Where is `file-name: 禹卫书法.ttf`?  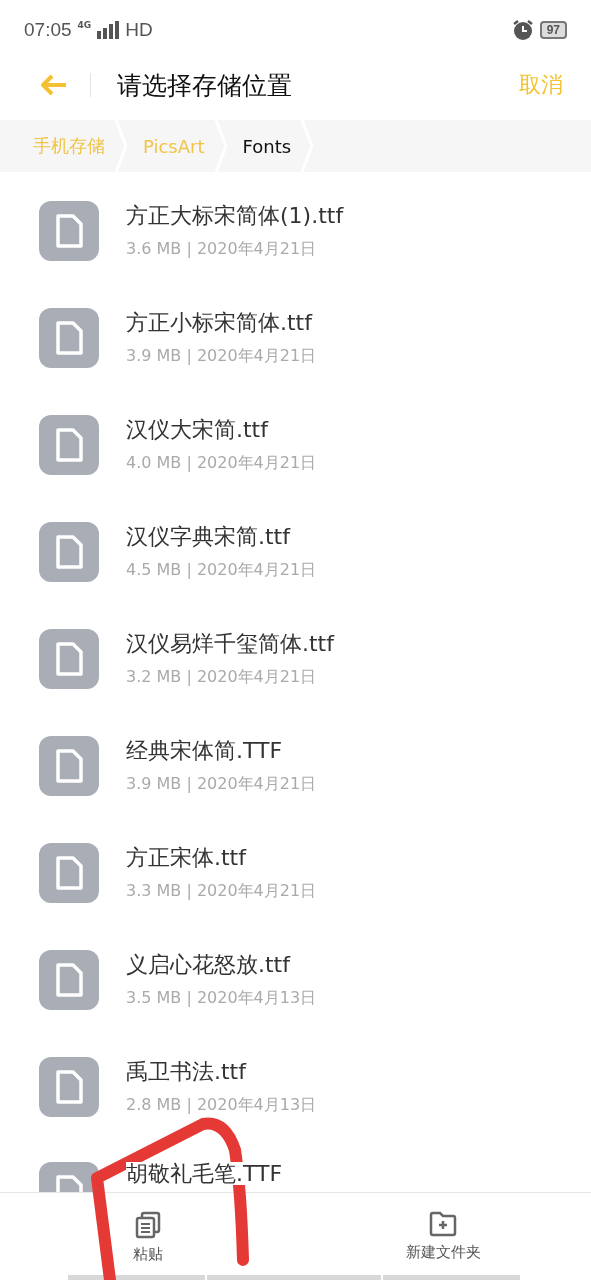 file-name: 禹卫书法.ttf is located at coordinates (221, 1072).